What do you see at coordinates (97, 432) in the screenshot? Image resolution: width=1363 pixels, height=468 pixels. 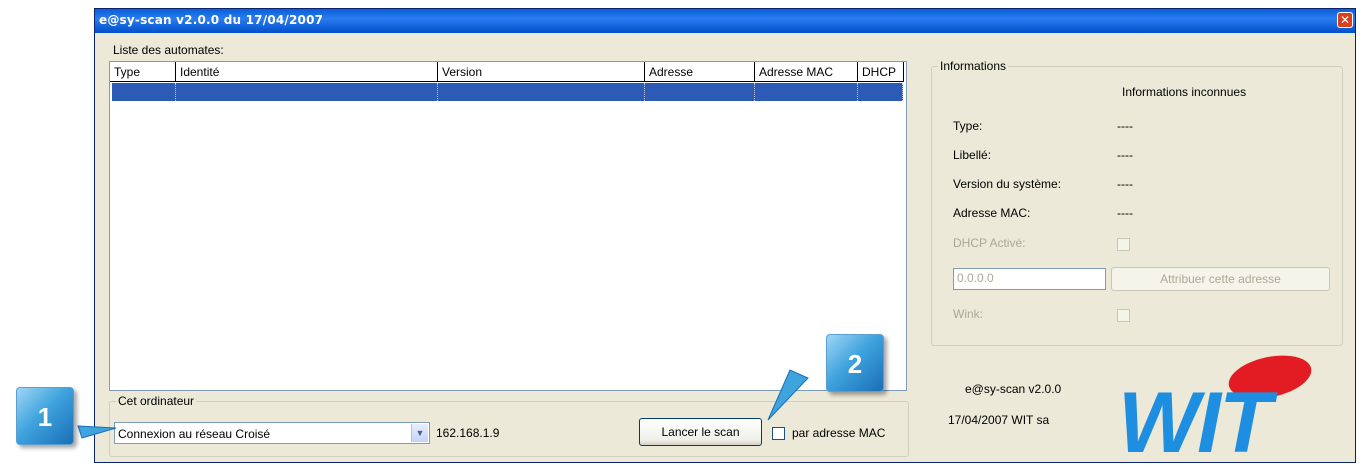 I see `callout-1-pointer` at bounding box center [97, 432].